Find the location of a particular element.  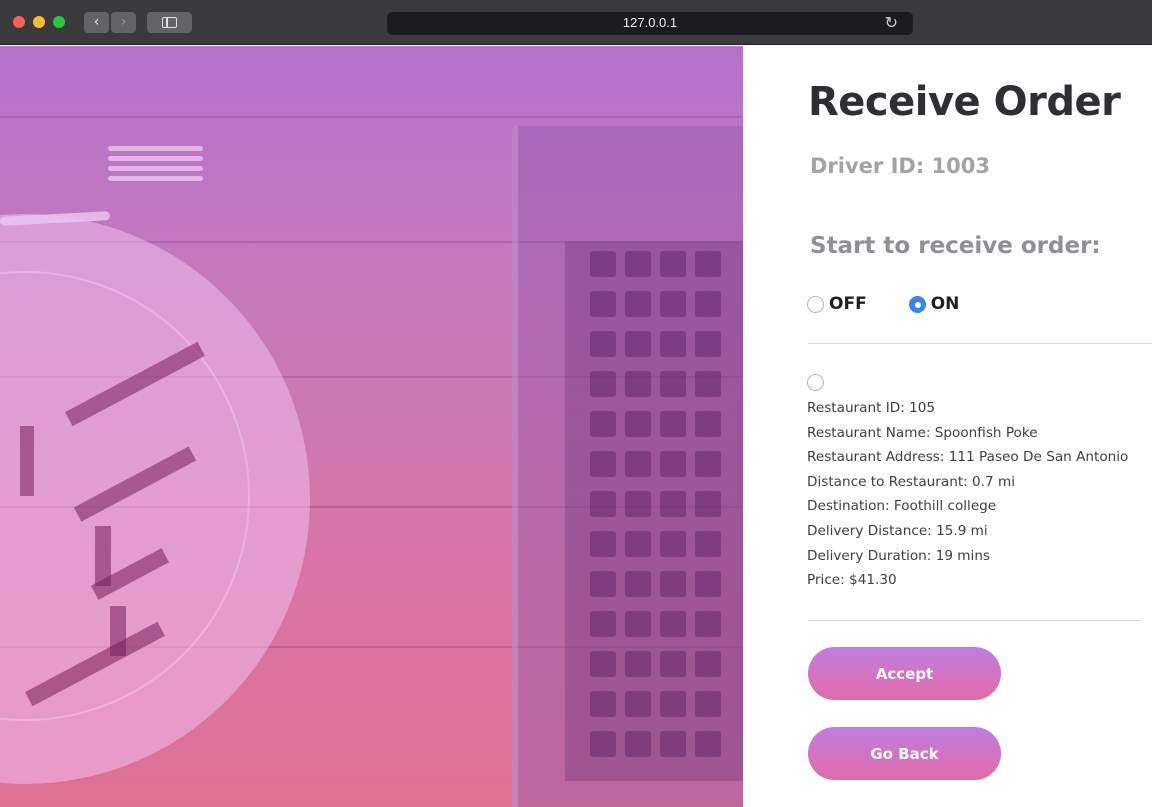

destination: Destination: Foothill college is located at coordinates (902, 506).